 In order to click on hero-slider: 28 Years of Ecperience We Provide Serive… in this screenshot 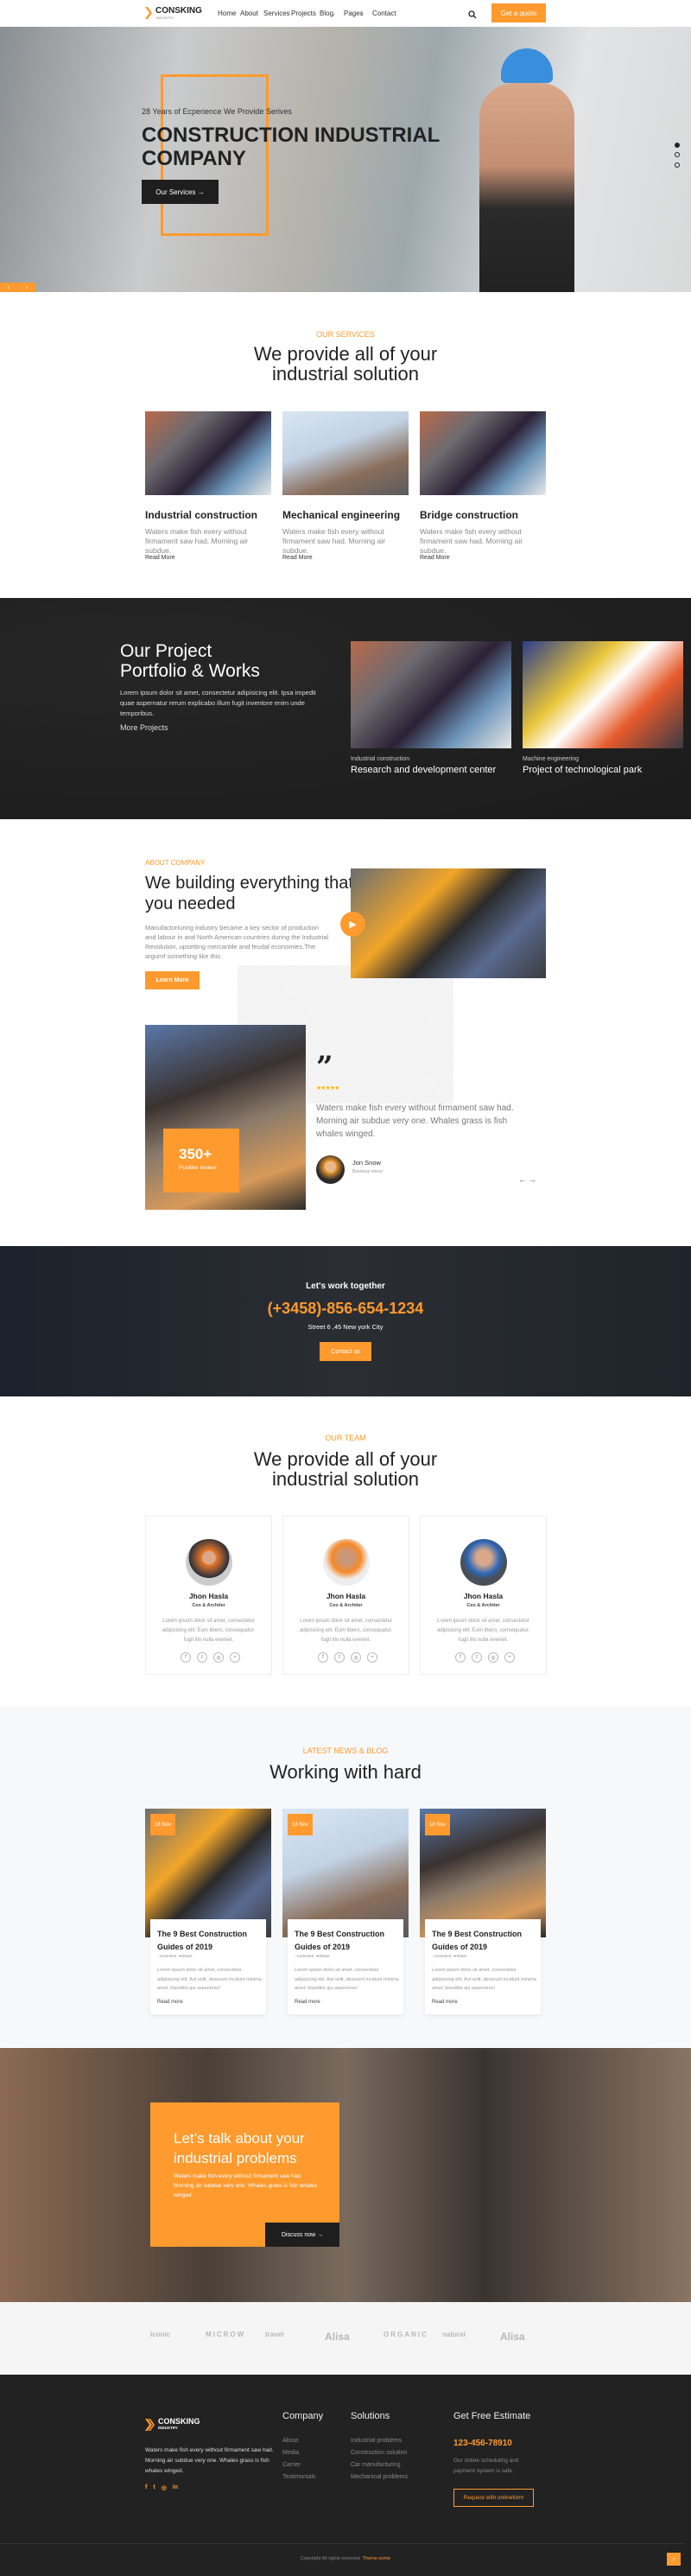, I will do `click(345, 159)`.